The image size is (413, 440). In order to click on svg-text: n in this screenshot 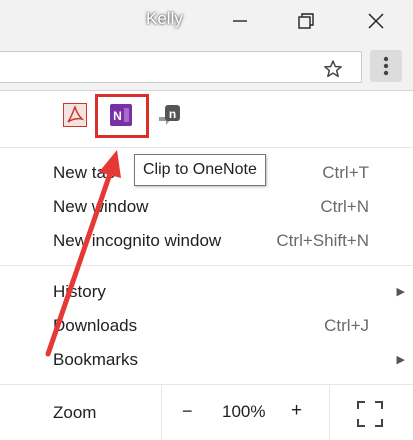, I will do `click(172, 114)`.